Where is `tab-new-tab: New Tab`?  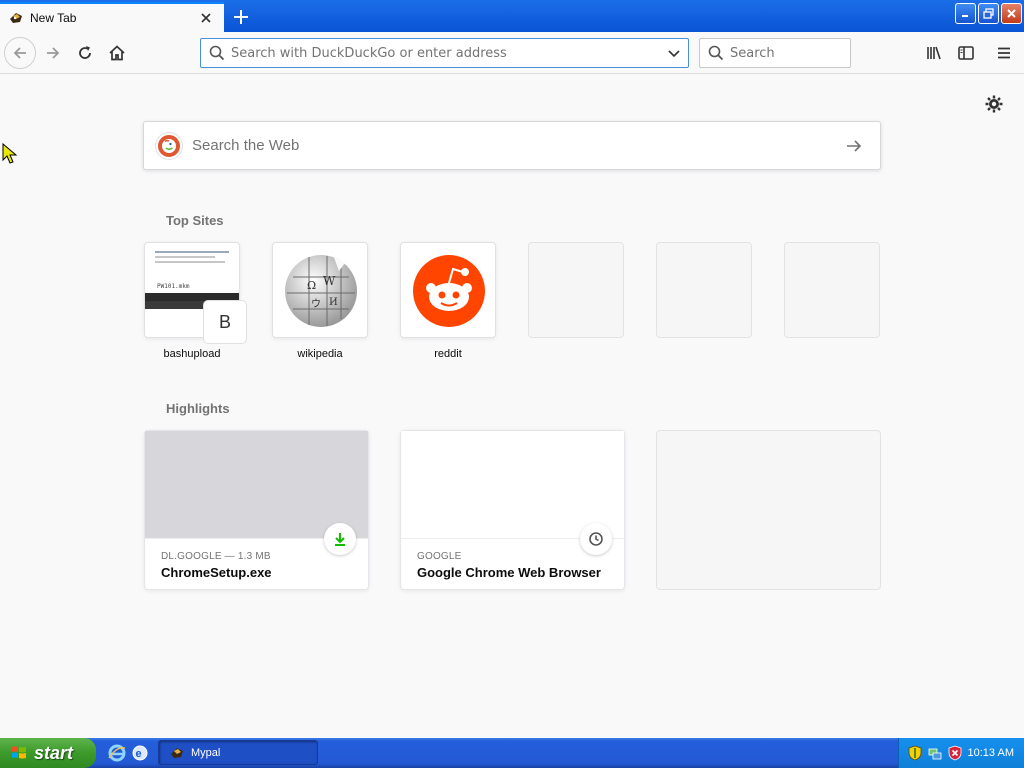 tab-new-tab: New Tab is located at coordinates (112, 17).